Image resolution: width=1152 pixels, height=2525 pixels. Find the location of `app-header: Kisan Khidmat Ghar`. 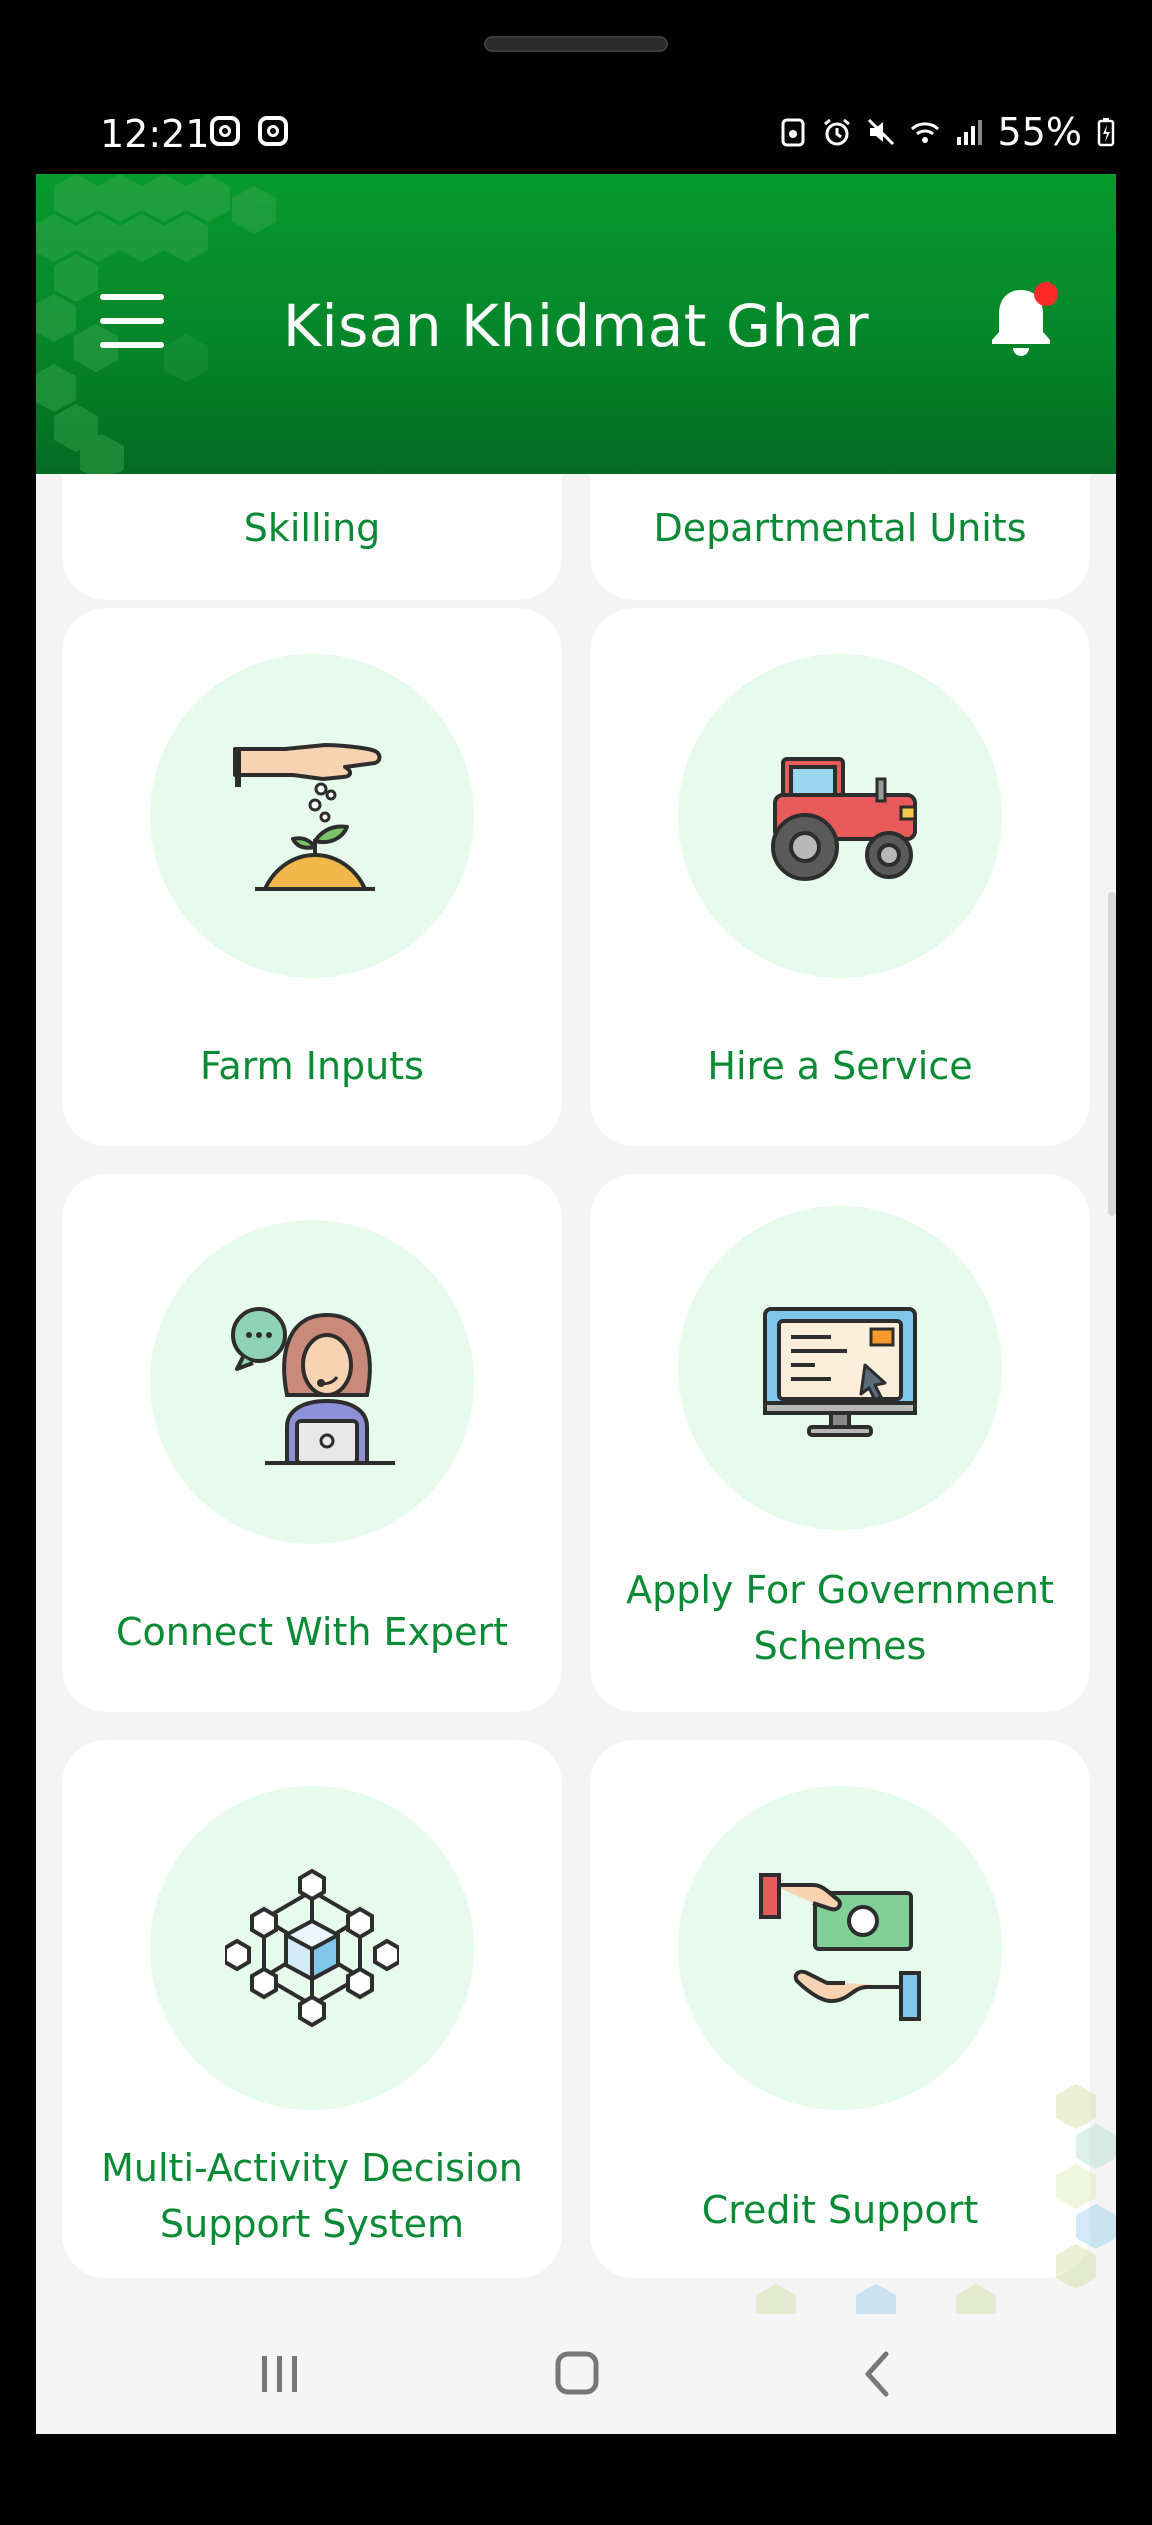

app-header: Kisan Khidmat Ghar is located at coordinates (576, 324).